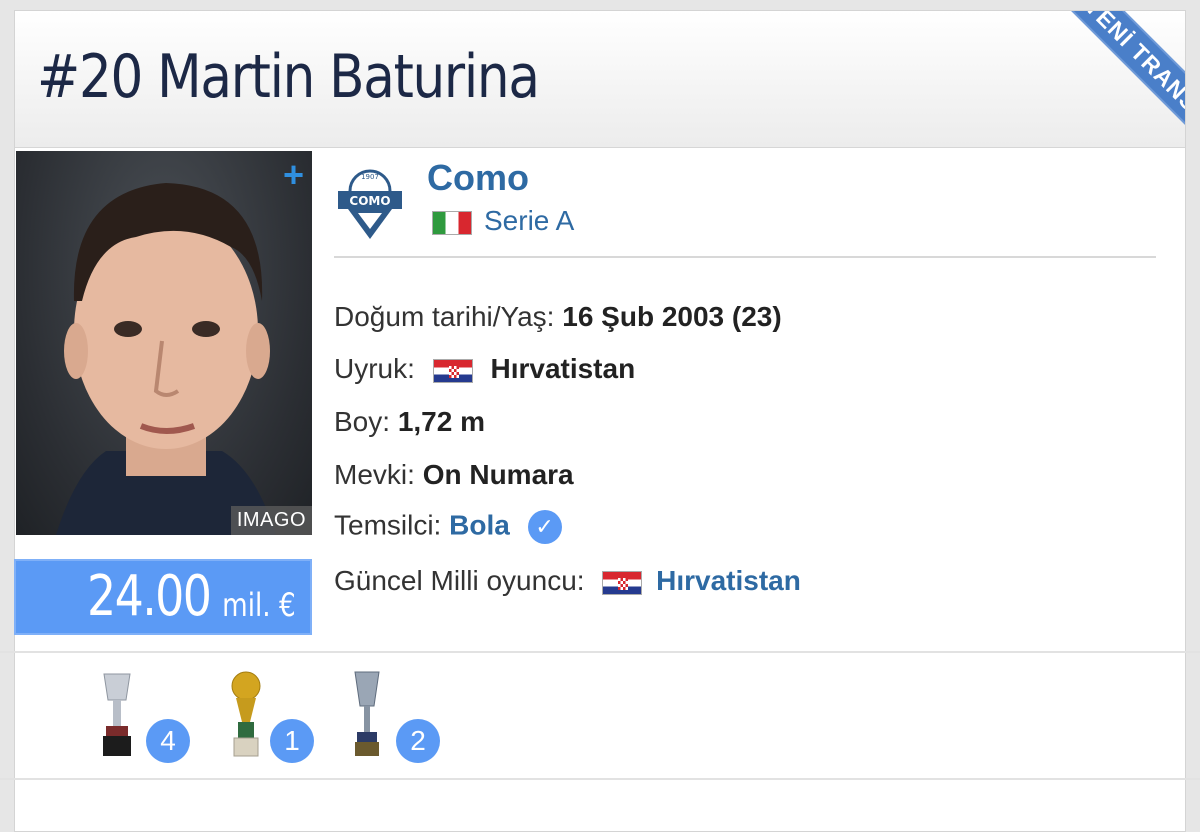  Describe the element at coordinates (600, 779) in the screenshot. I see `bottom-divider` at that location.